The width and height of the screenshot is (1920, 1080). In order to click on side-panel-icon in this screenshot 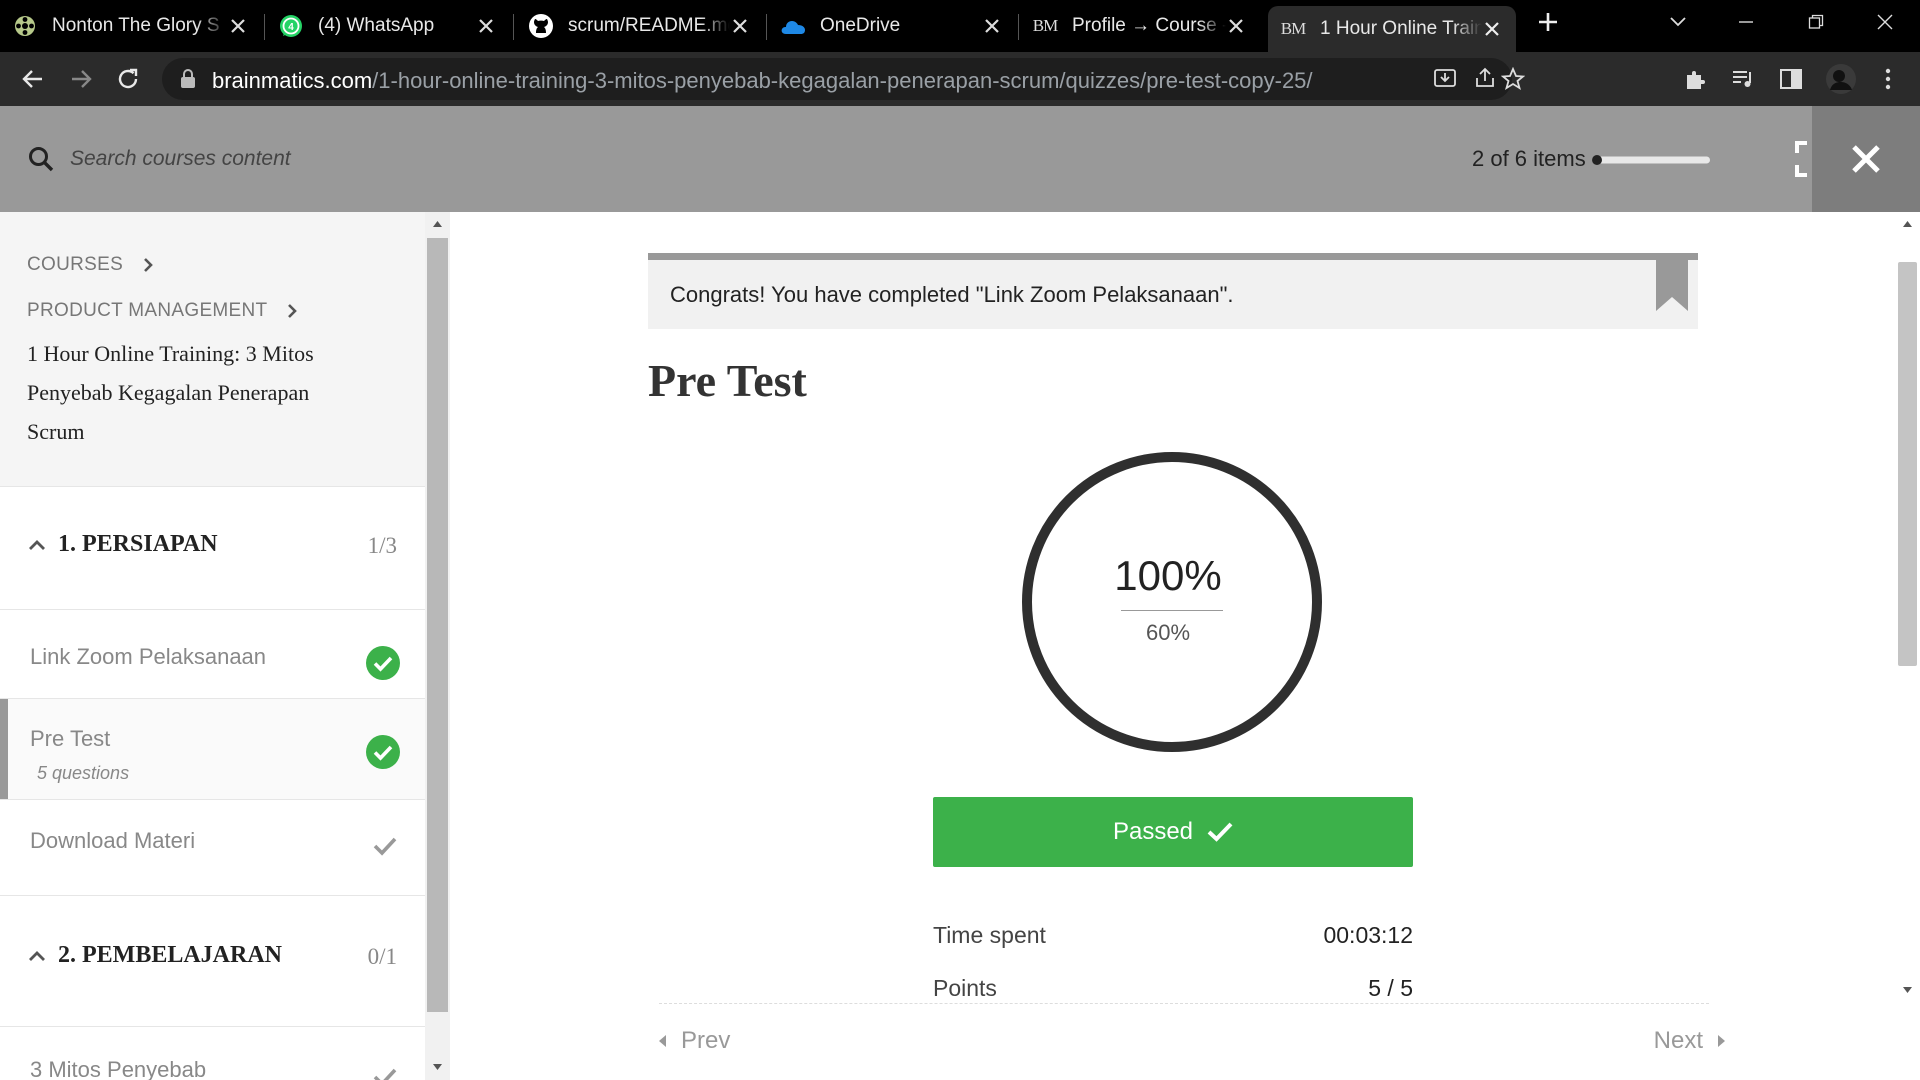, I will do `click(1791, 79)`.